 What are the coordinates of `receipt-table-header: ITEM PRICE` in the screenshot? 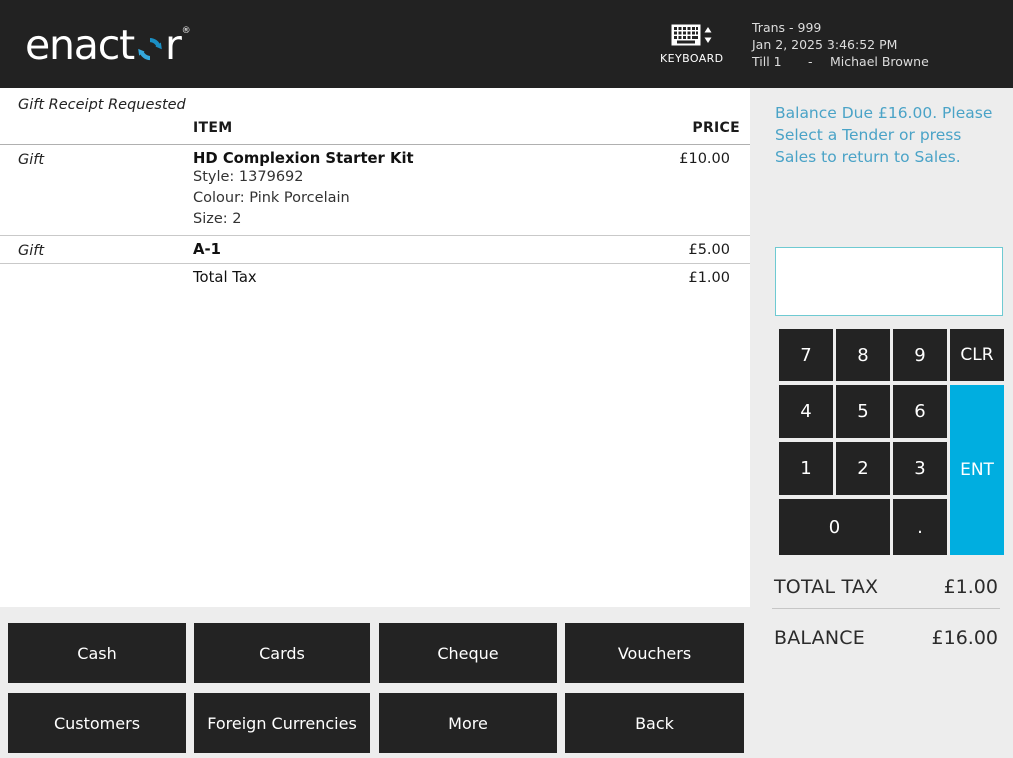 It's located at (375, 131).